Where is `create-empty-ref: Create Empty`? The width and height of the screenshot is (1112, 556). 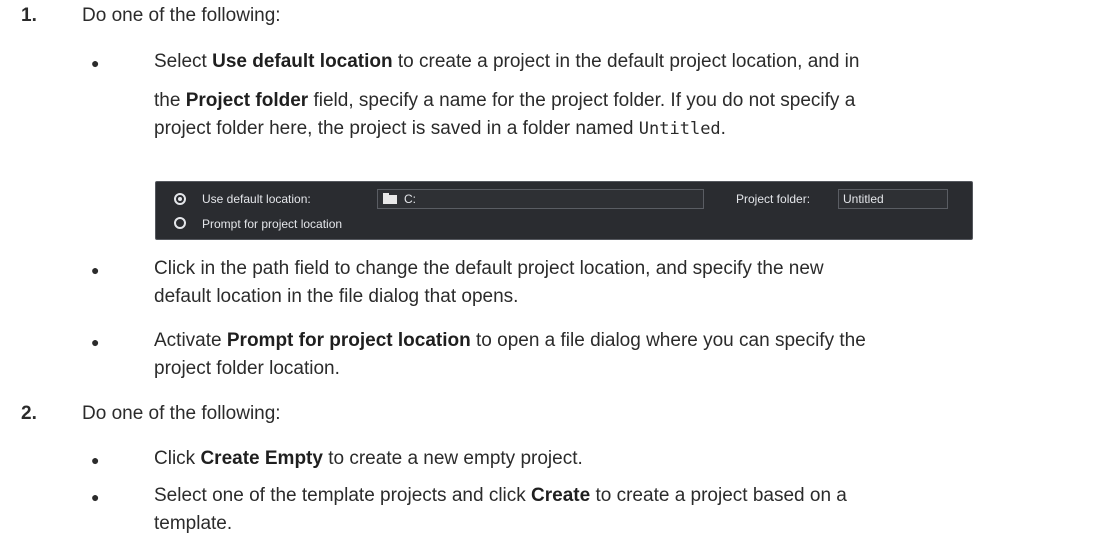
create-empty-ref: Create Empty is located at coordinates (261, 458).